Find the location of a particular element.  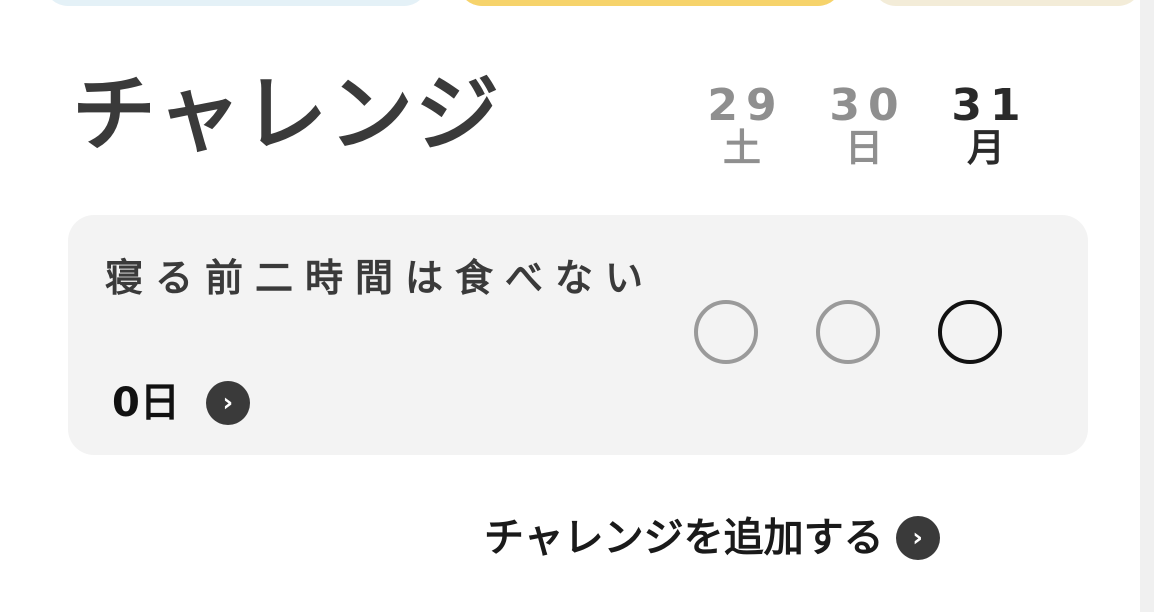

day-column-31: 31 月 is located at coordinates (986, 127).